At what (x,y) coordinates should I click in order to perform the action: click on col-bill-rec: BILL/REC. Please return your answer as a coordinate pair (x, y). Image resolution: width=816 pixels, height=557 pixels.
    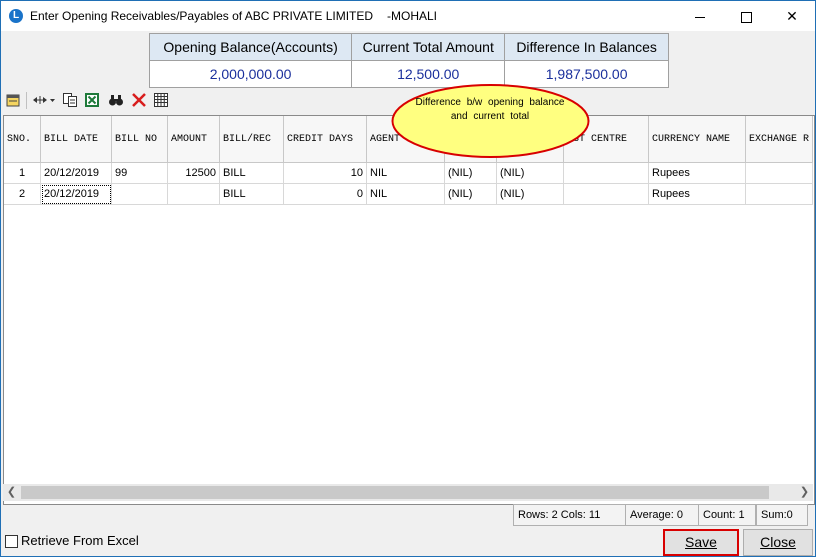
    Looking at the image, I should click on (251, 139).